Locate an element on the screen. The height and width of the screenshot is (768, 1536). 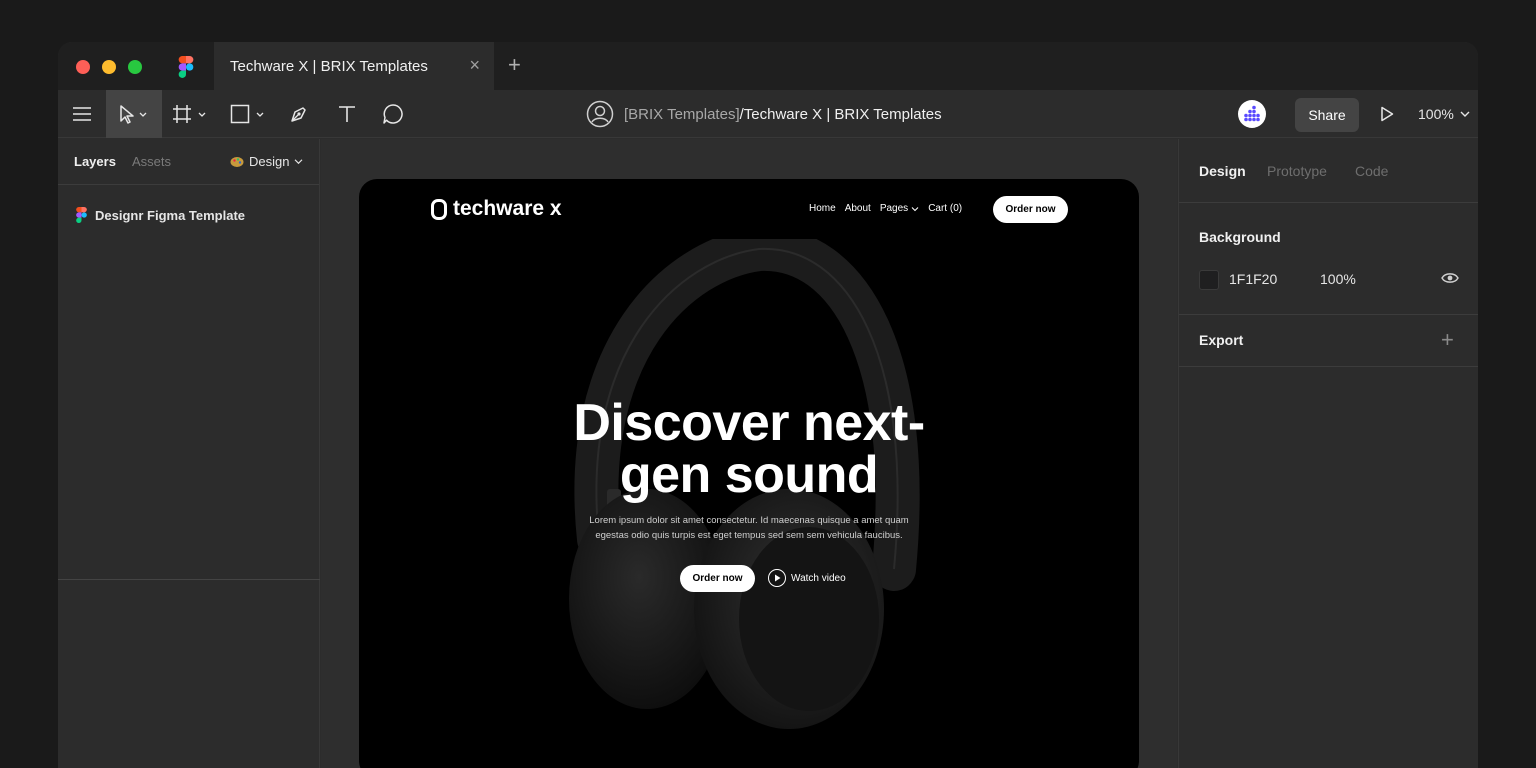
site-logo: techware x is located at coordinates (496, 209).